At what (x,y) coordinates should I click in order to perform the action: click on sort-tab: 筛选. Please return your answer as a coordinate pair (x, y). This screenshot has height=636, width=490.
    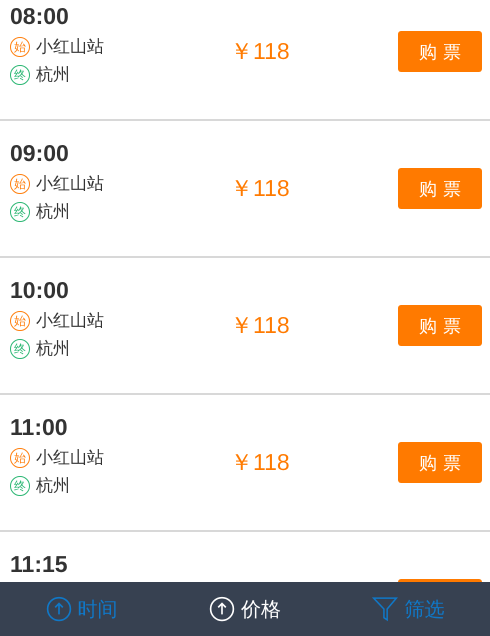
    Looking at the image, I should click on (408, 609).